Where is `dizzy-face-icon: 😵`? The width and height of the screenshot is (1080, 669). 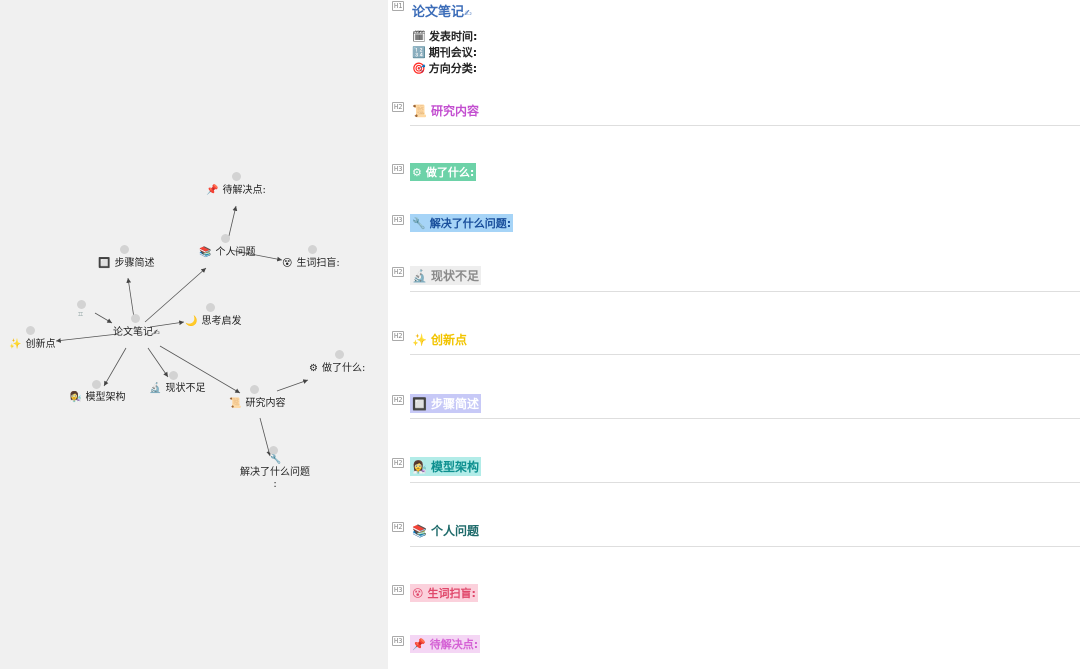 dizzy-face-icon: 😵 is located at coordinates (287, 263).